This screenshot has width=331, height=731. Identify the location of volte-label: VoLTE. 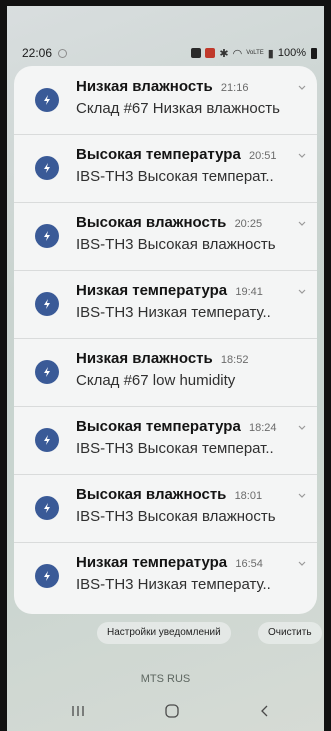
(255, 53).